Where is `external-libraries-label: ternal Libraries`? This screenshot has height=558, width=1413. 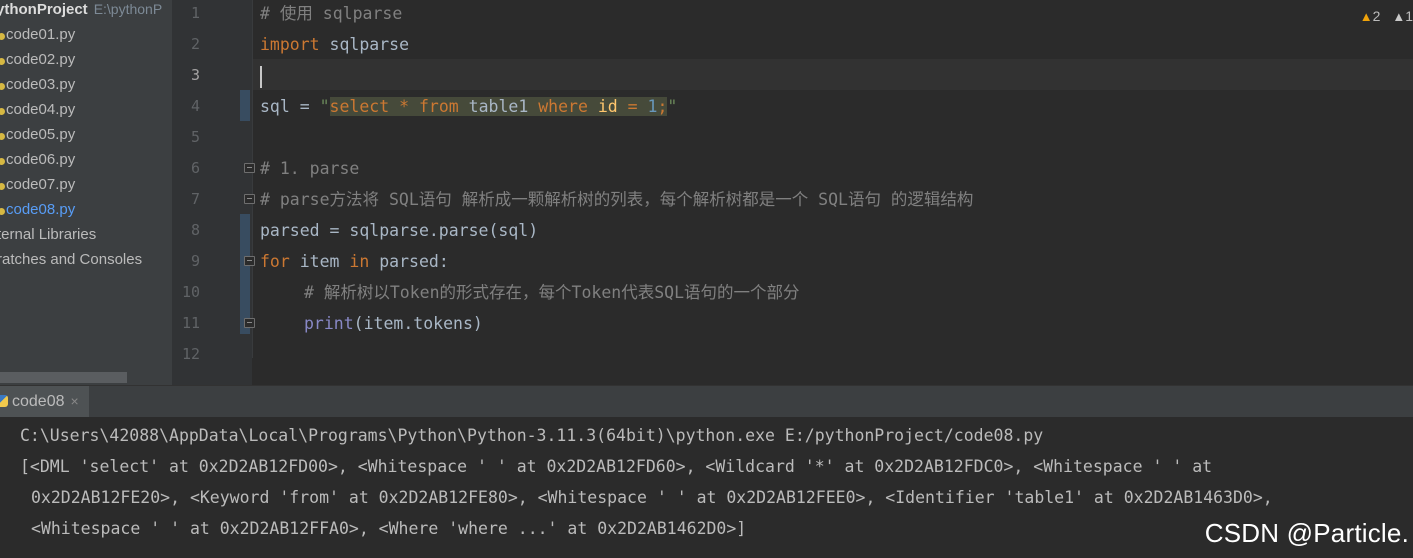
external-libraries-label: ternal Libraries is located at coordinates (48, 234).